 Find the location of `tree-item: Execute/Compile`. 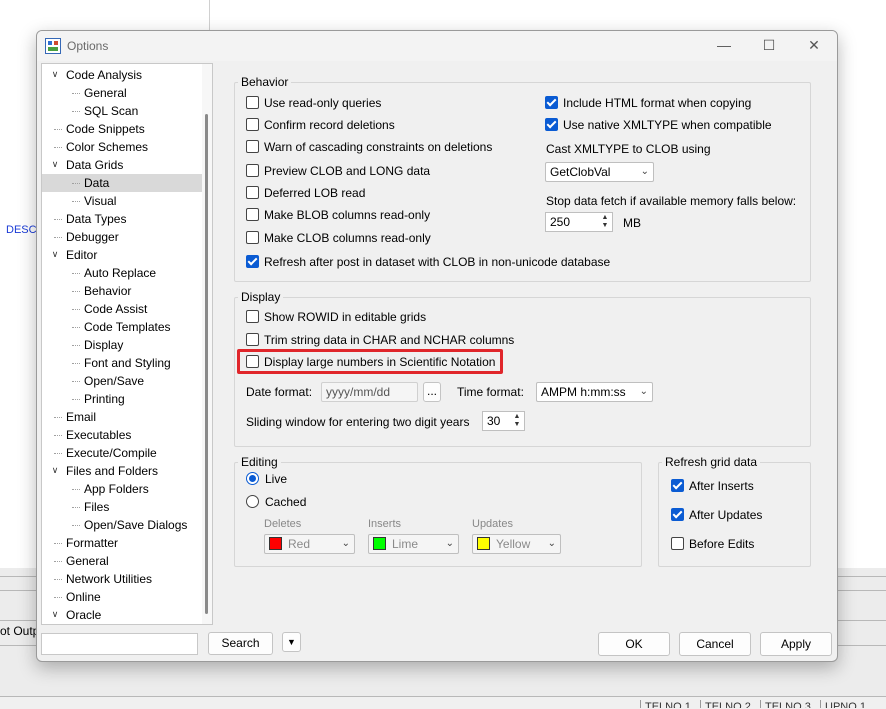

tree-item: Execute/Compile is located at coordinates (111, 453).